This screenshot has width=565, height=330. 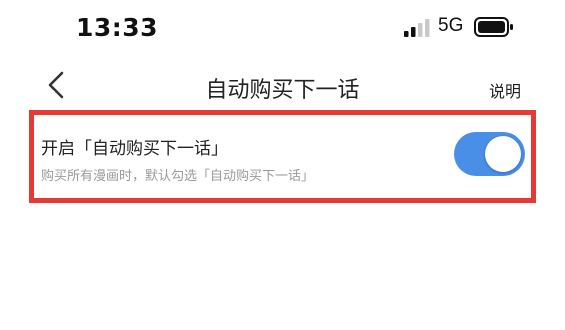 I want to click on signal-strength-icon, so click(x=417, y=28).